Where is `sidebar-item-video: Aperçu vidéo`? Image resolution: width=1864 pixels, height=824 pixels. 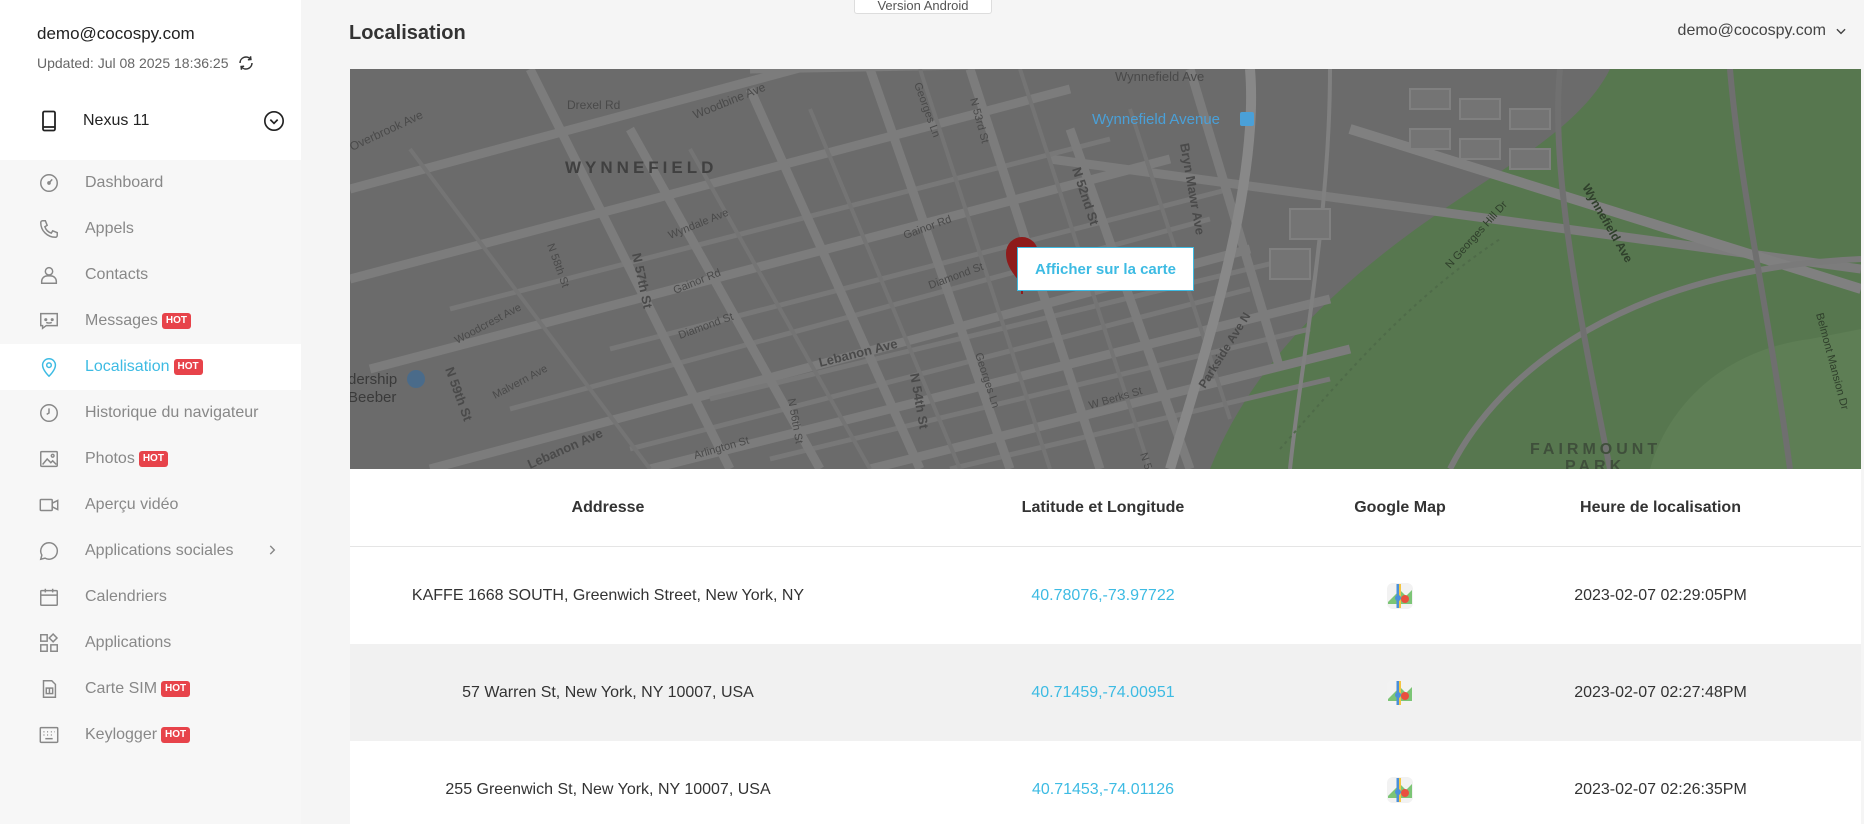
sidebar-item-video: Aperçu vidéo is located at coordinates (150, 505).